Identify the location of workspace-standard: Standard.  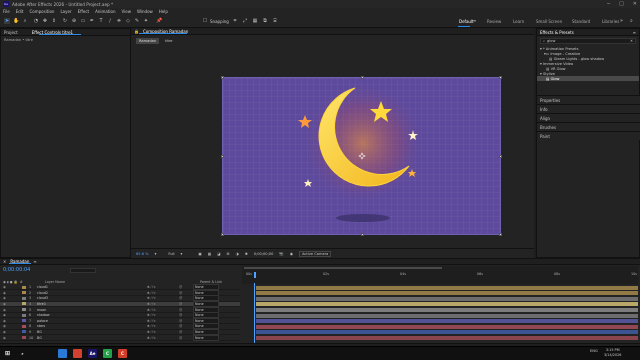
(581, 21).